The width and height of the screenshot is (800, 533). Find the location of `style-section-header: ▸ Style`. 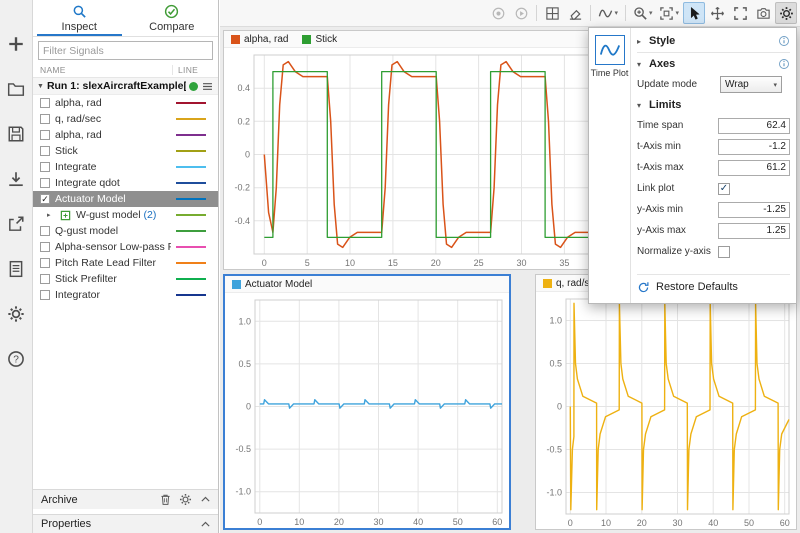

style-section-header: ▸ Style is located at coordinates (713, 41).